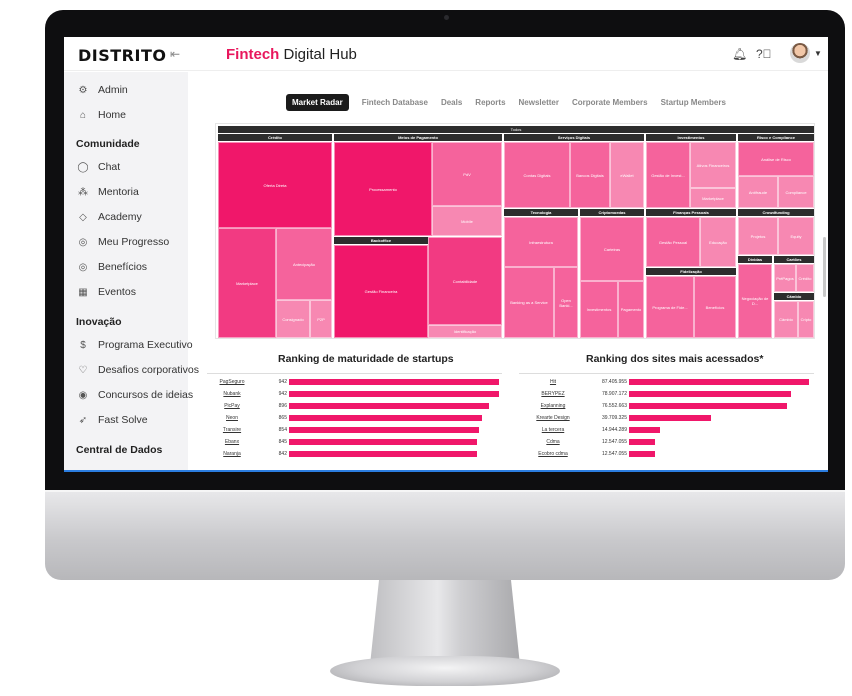  I want to click on tab-market-radar: Market Radar, so click(317, 102).